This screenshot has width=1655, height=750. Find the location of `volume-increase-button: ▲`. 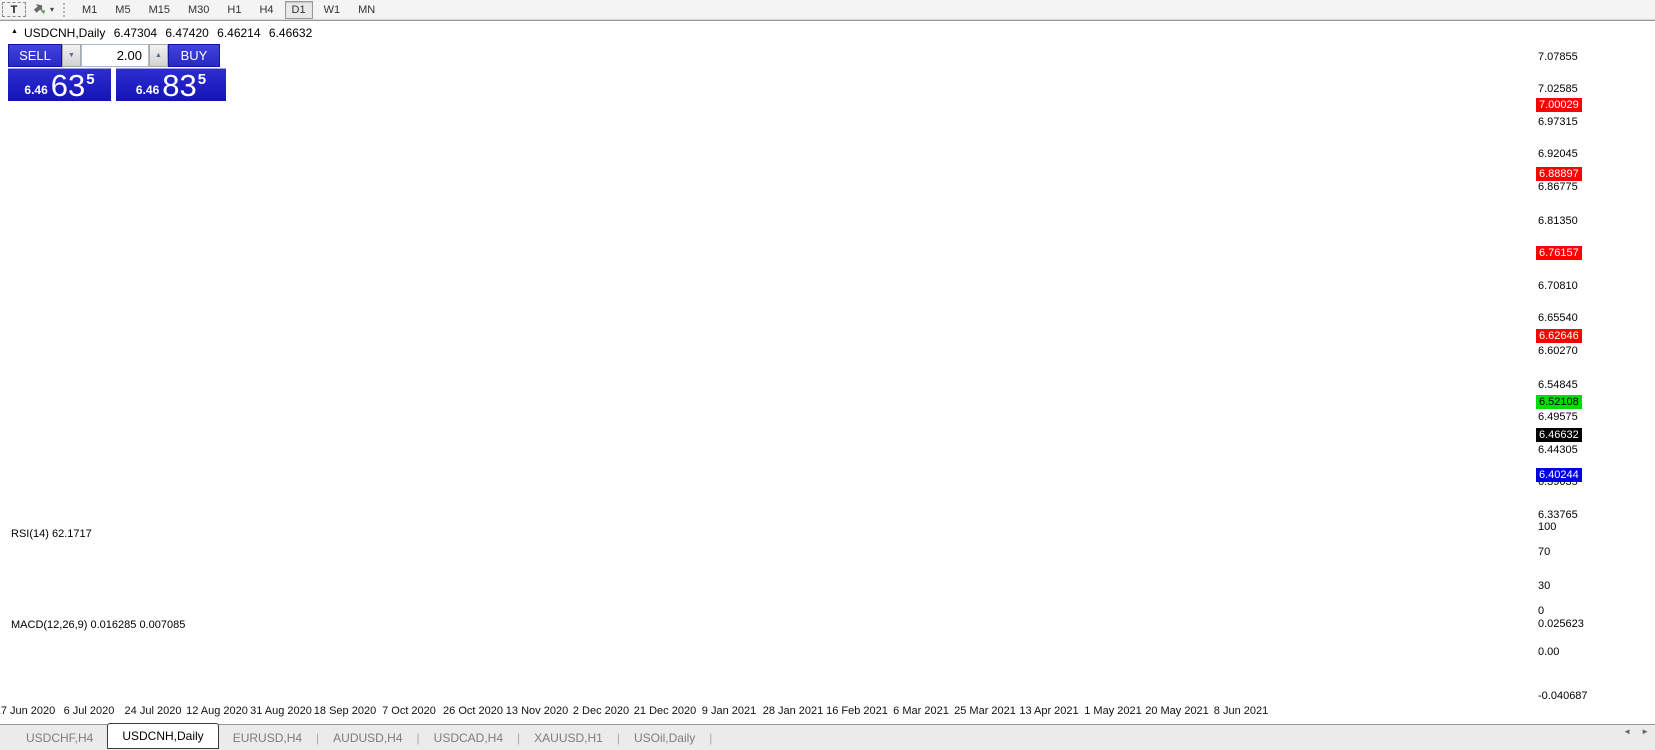

volume-increase-button: ▲ is located at coordinates (158, 55).